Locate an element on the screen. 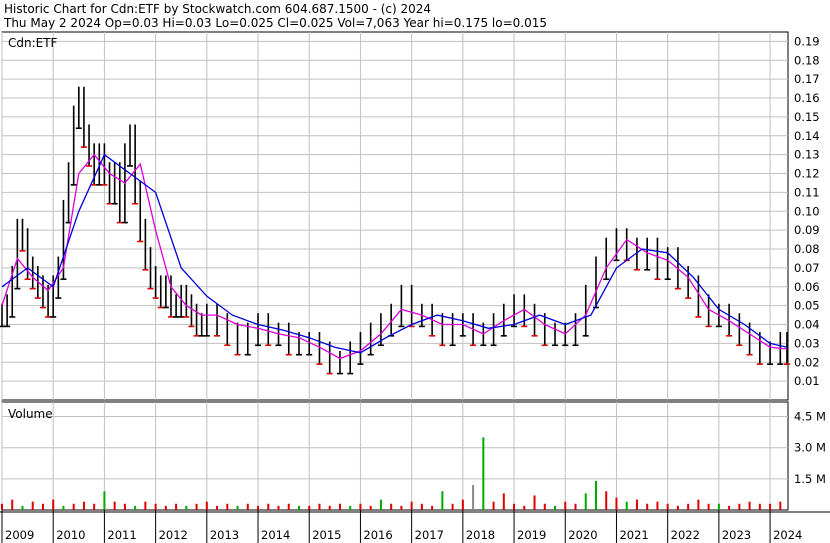 This screenshot has width=830, height=543. price-tick-label: 0.03 is located at coordinates (807, 343).